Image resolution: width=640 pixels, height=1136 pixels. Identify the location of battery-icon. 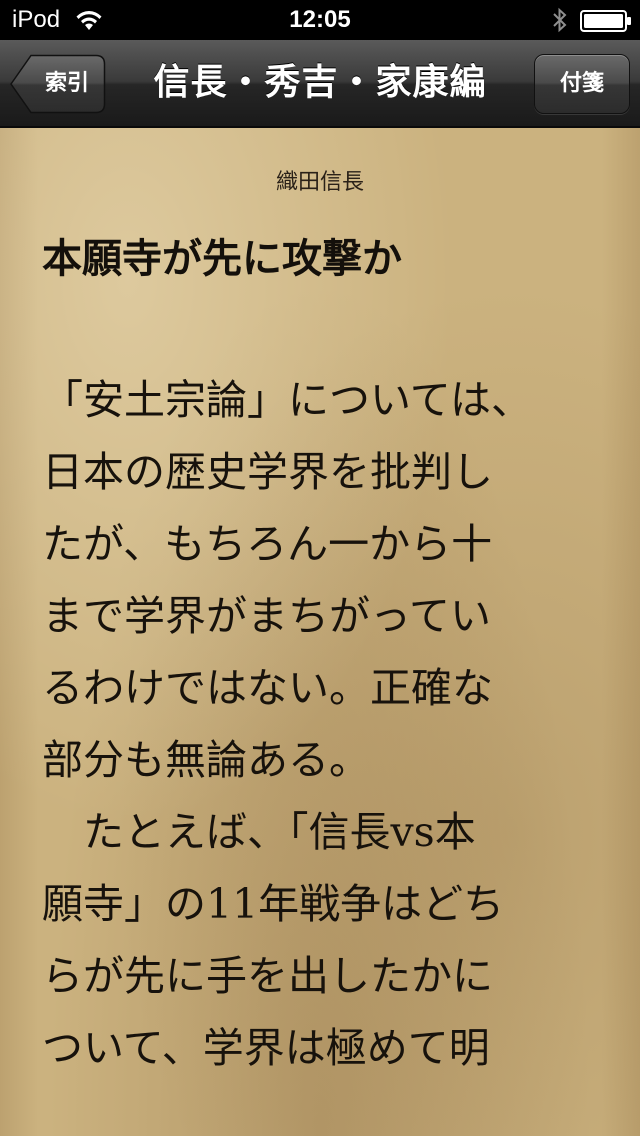
(606, 21).